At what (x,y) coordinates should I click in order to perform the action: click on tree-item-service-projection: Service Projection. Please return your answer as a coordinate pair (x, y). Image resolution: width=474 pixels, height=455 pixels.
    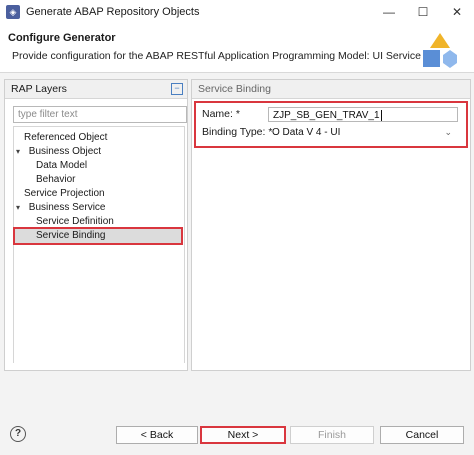
    Looking at the image, I should click on (64, 194).